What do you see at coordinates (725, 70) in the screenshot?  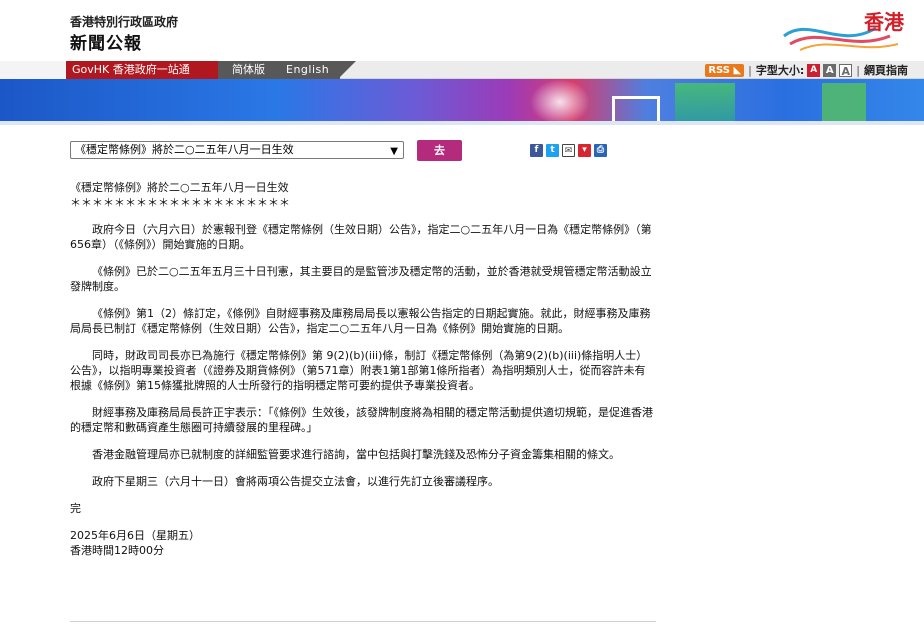 I see `rss-link: RSS ◣` at bounding box center [725, 70].